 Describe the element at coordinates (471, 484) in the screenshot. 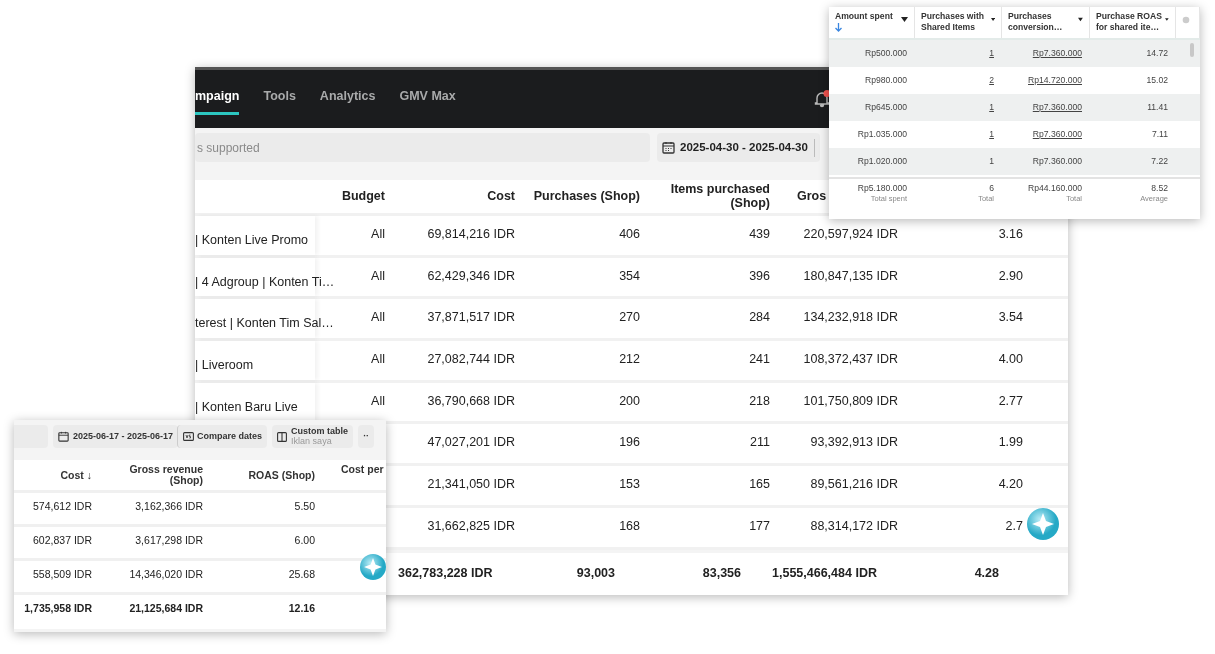

I see `table-cell: 21,341,050 IDR` at that location.